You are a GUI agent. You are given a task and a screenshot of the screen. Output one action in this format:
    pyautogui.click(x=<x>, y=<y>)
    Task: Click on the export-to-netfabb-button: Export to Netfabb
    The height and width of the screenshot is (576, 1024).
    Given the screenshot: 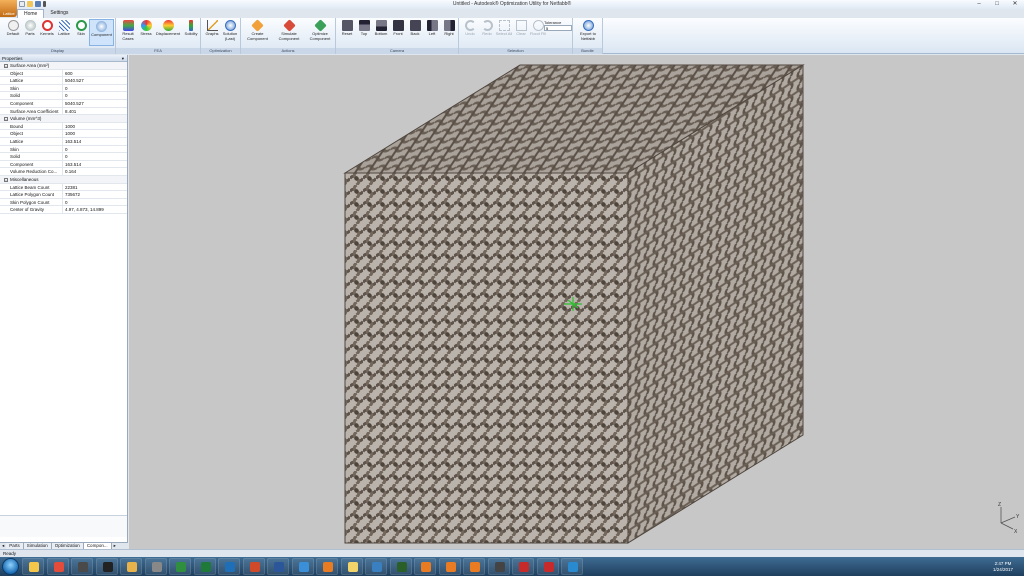 What is the action you would take?
    pyautogui.click(x=588, y=32)
    